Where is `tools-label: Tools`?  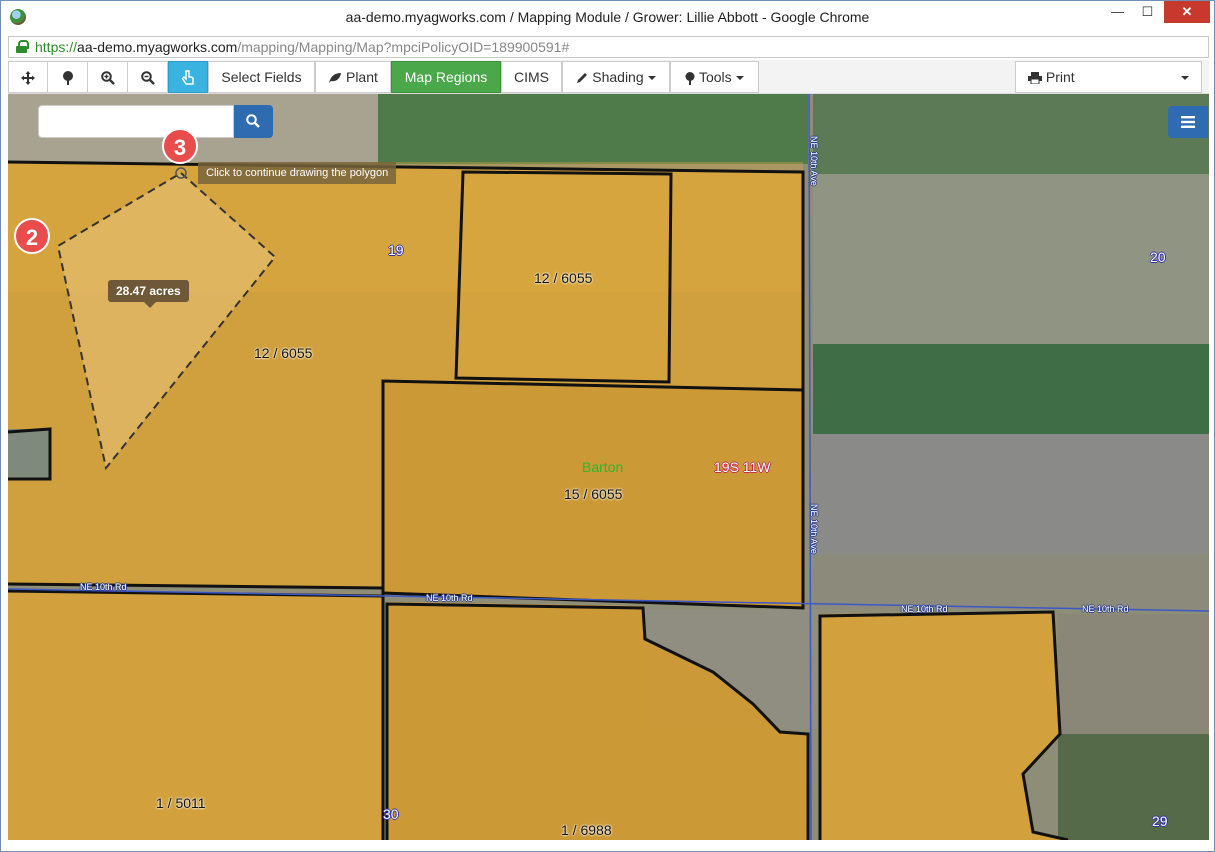 tools-label: Tools is located at coordinates (715, 77).